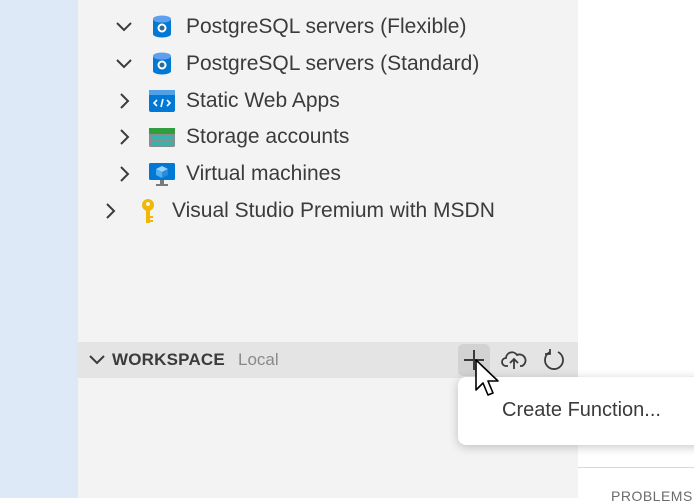  I want to click on panel-divider, so click(636, 467).